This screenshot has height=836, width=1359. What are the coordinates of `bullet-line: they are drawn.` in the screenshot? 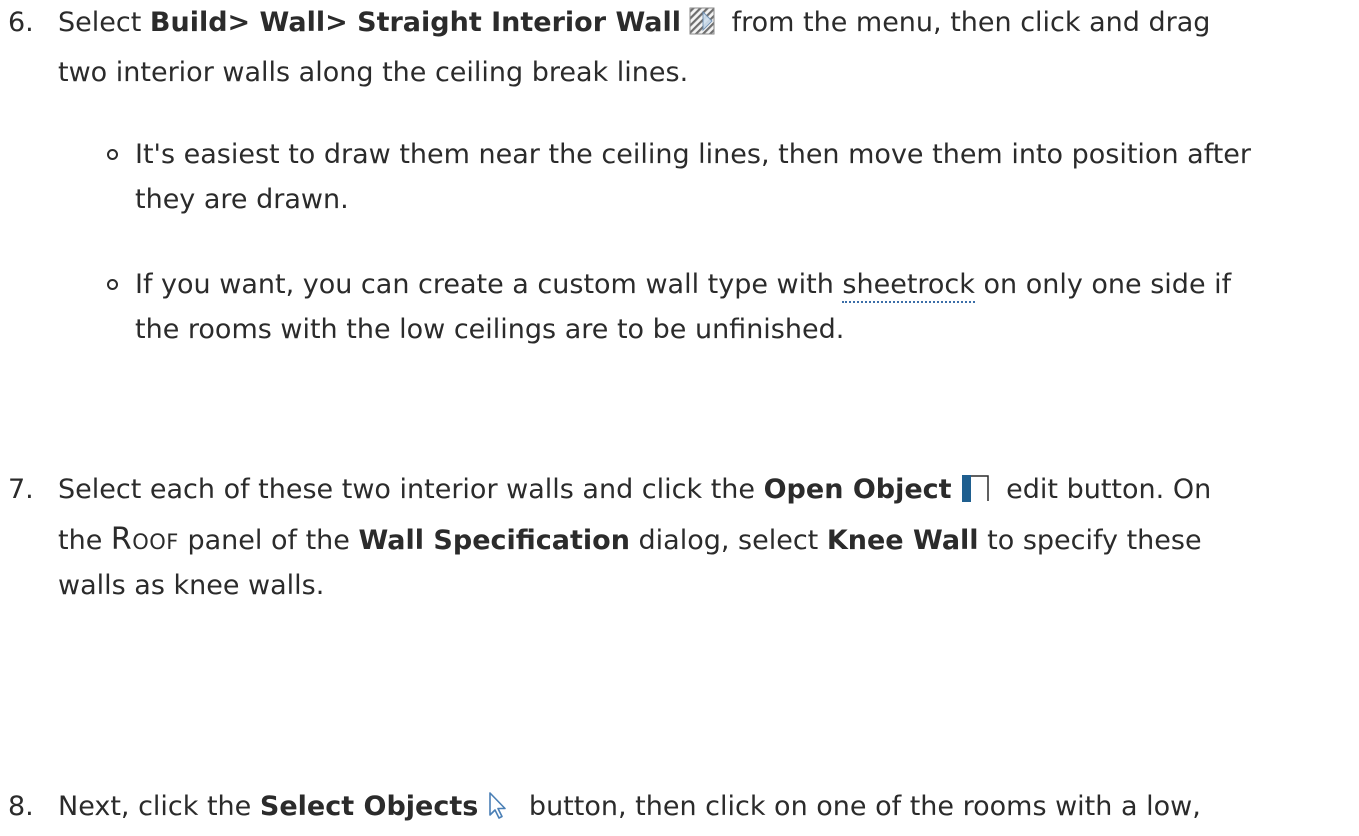 It's located at (242, 199).